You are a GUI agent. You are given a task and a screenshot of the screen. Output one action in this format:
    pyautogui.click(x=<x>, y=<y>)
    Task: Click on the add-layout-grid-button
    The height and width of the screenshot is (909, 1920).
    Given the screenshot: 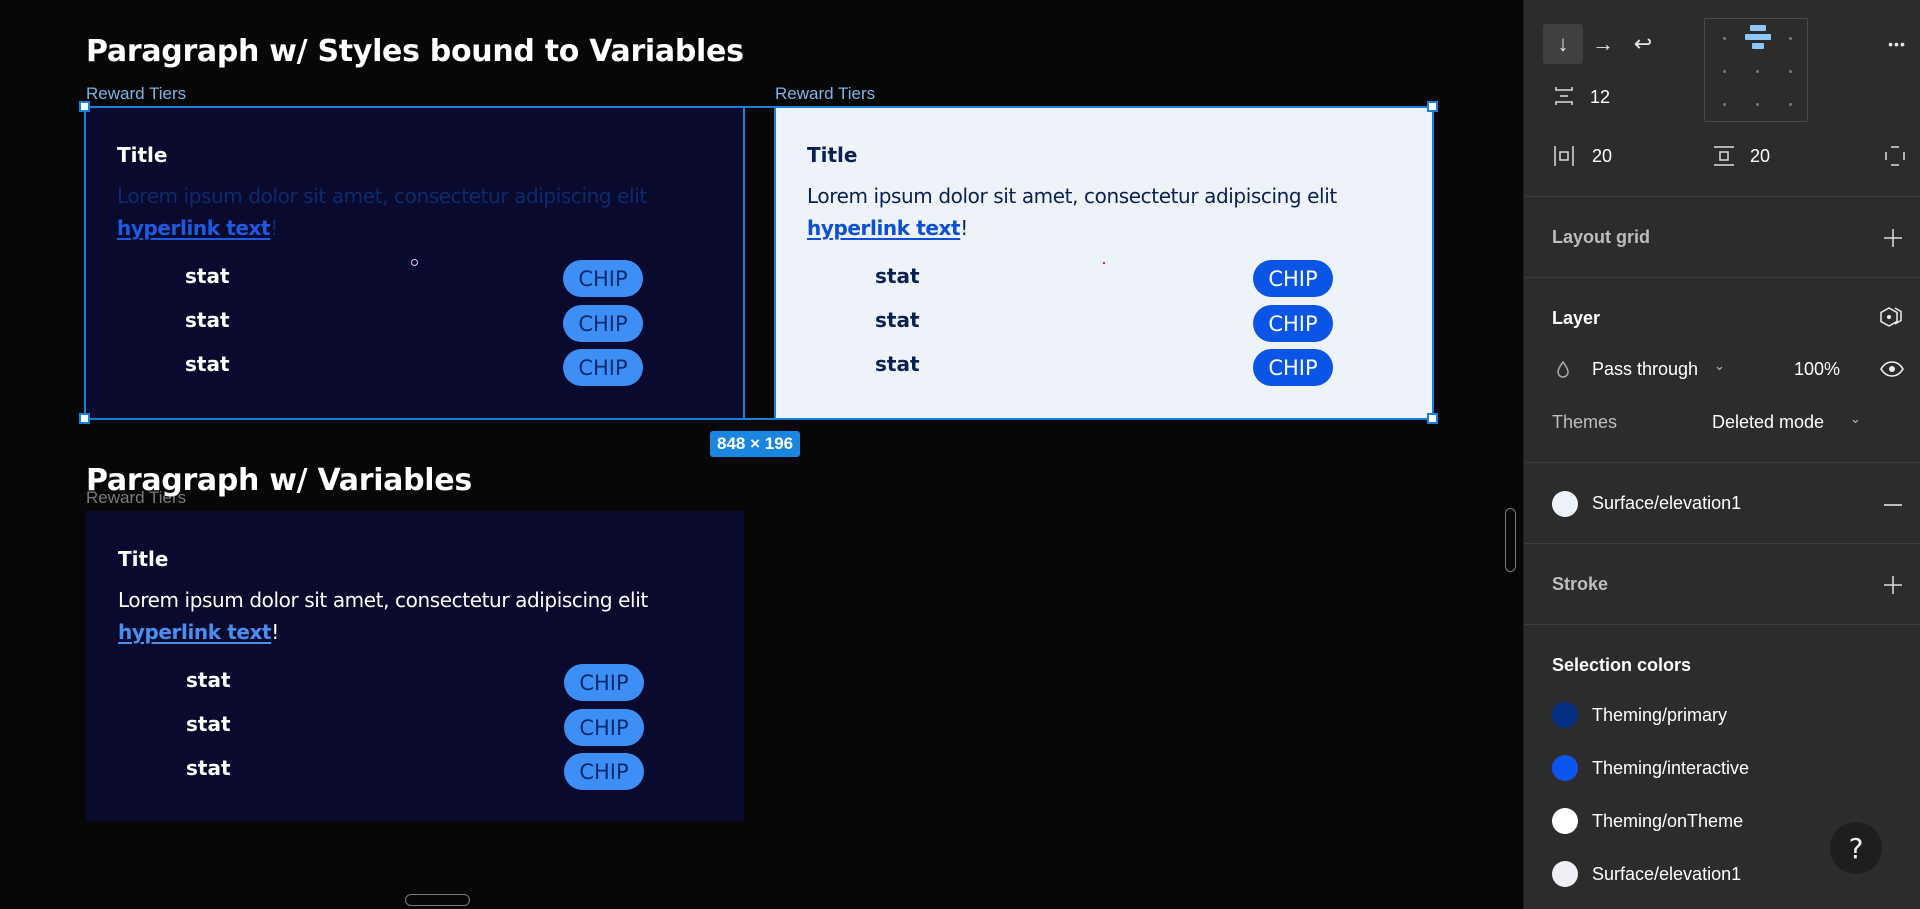 What is the action you would take?
    pyautogui.click(x=1893, y=238)
    